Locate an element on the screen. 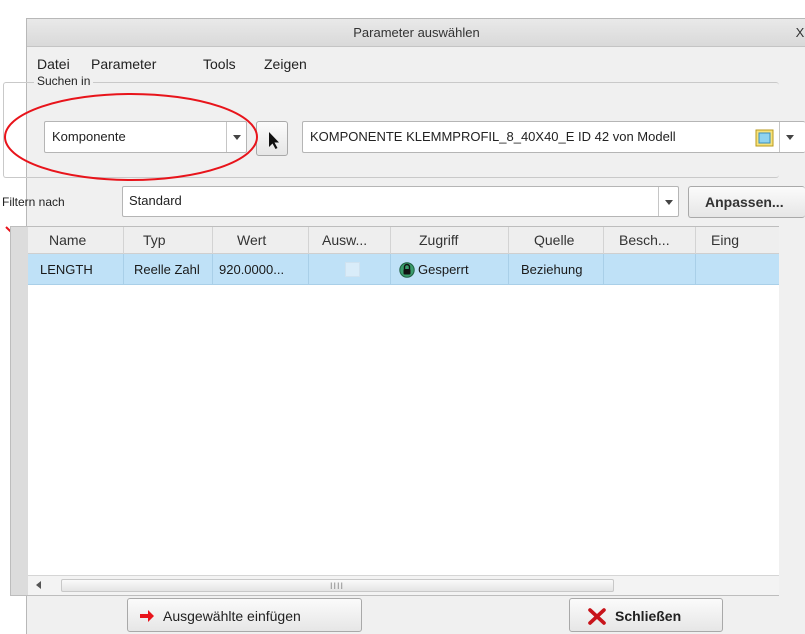 This screenshot has width=805, height=634. column-header-type: Typ is located at coordinates (168, 240).